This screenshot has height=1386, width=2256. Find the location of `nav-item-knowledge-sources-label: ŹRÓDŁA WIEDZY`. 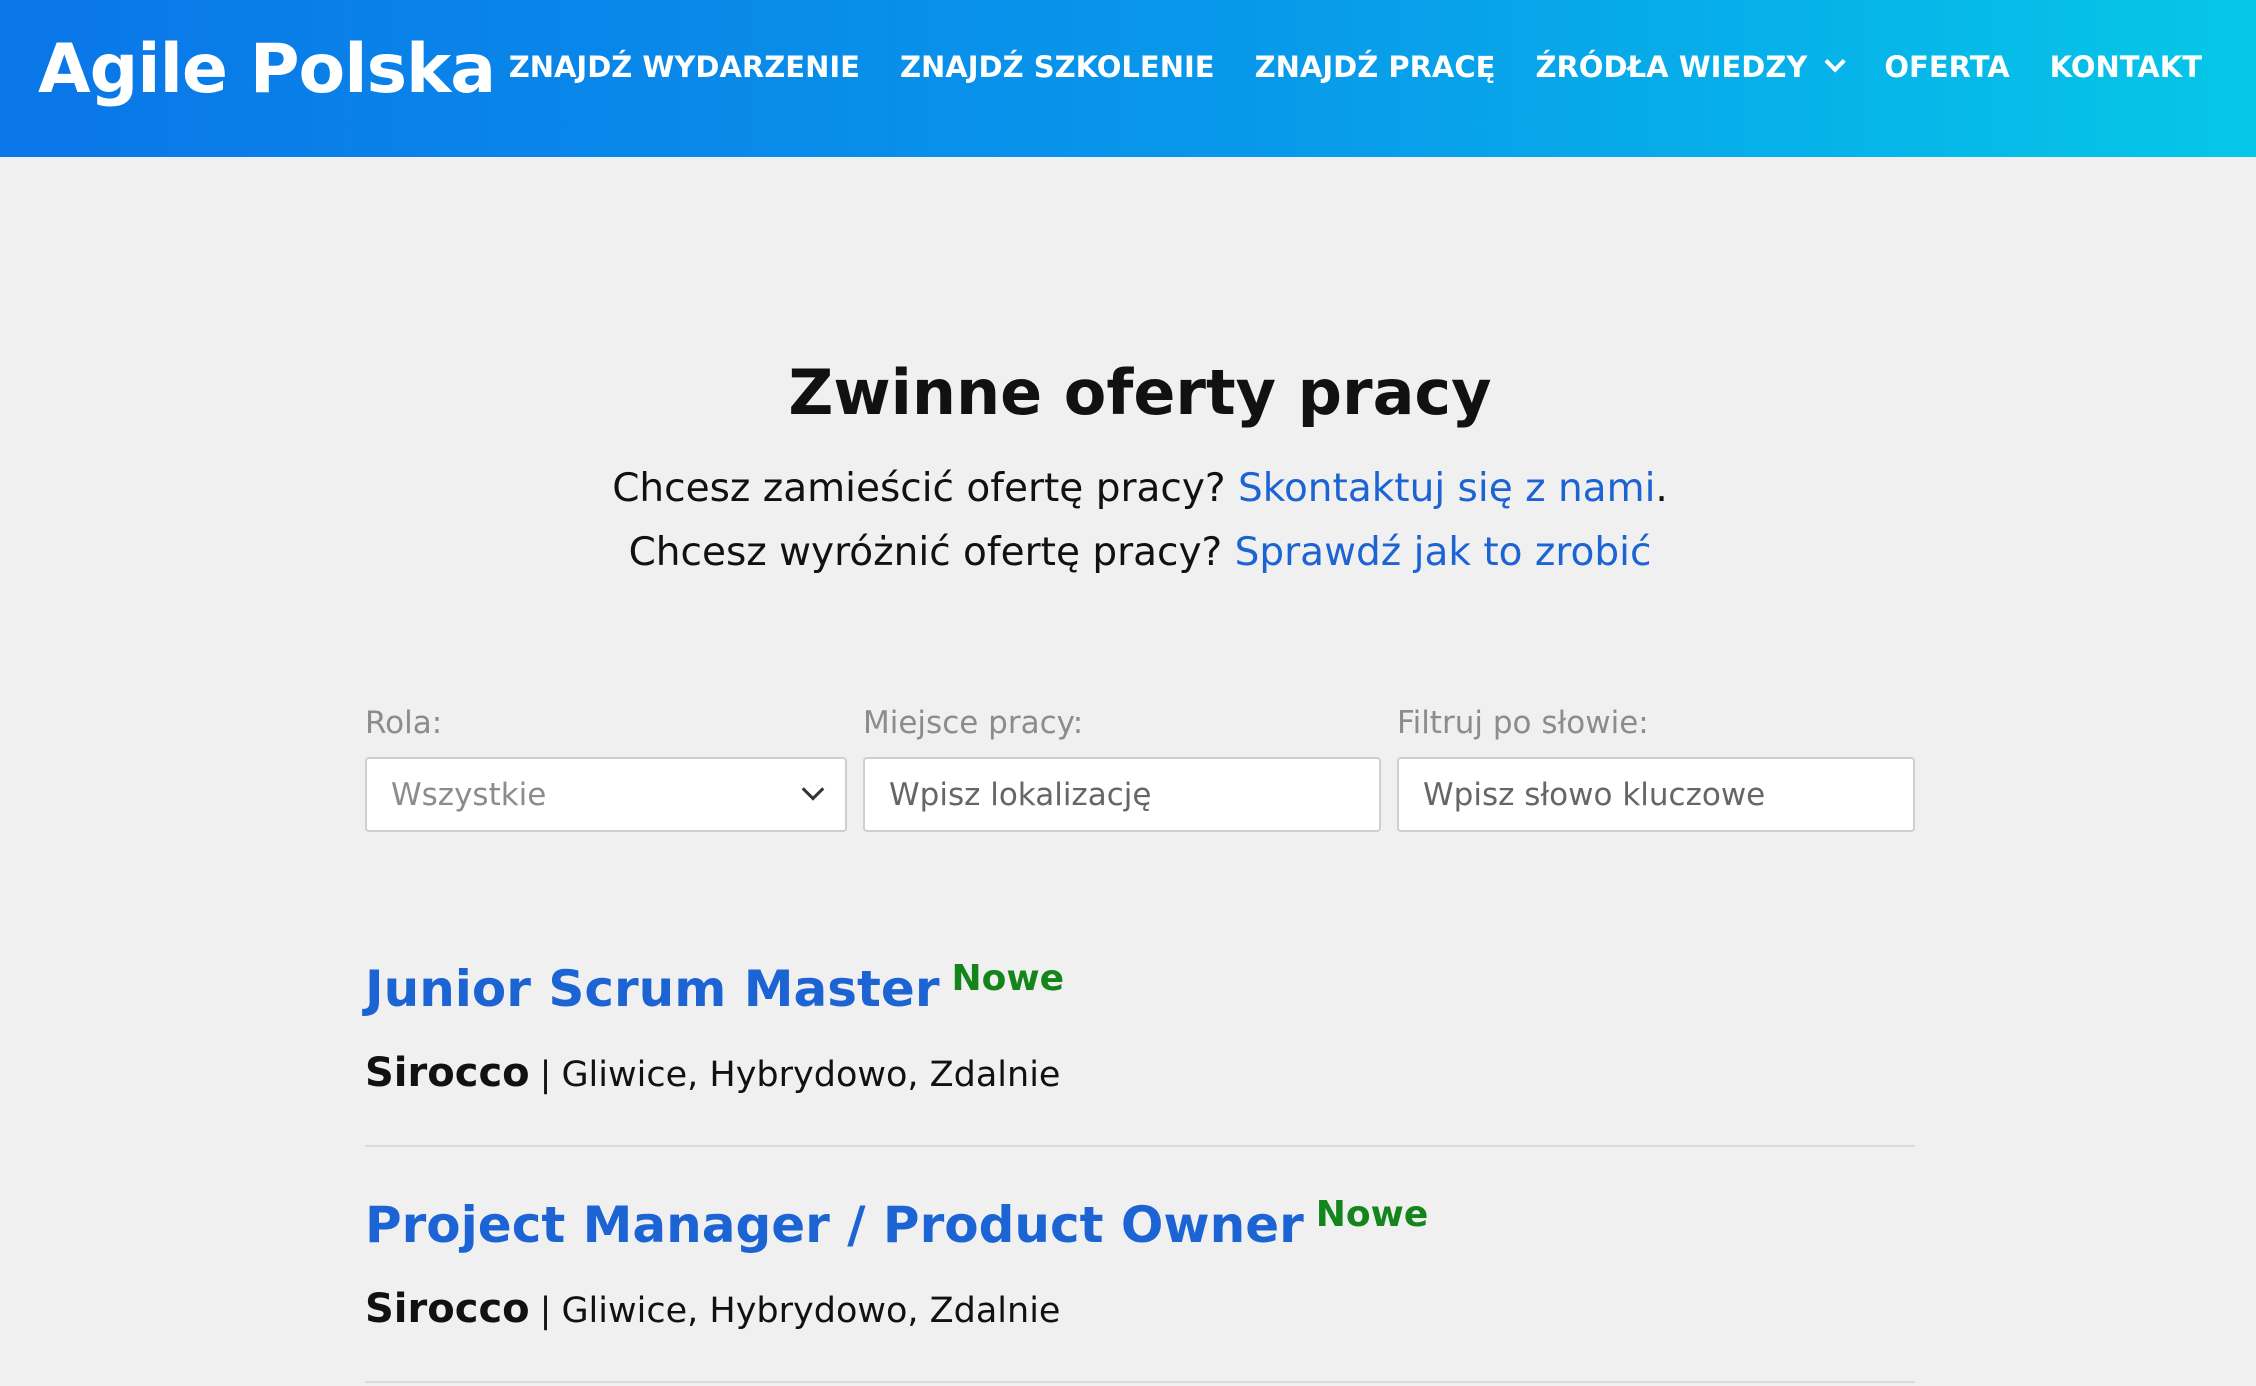

nav-item-knowledge-sources-label: ŹRÓDŁA WIEDZY is located at coordinates (1671, 67).